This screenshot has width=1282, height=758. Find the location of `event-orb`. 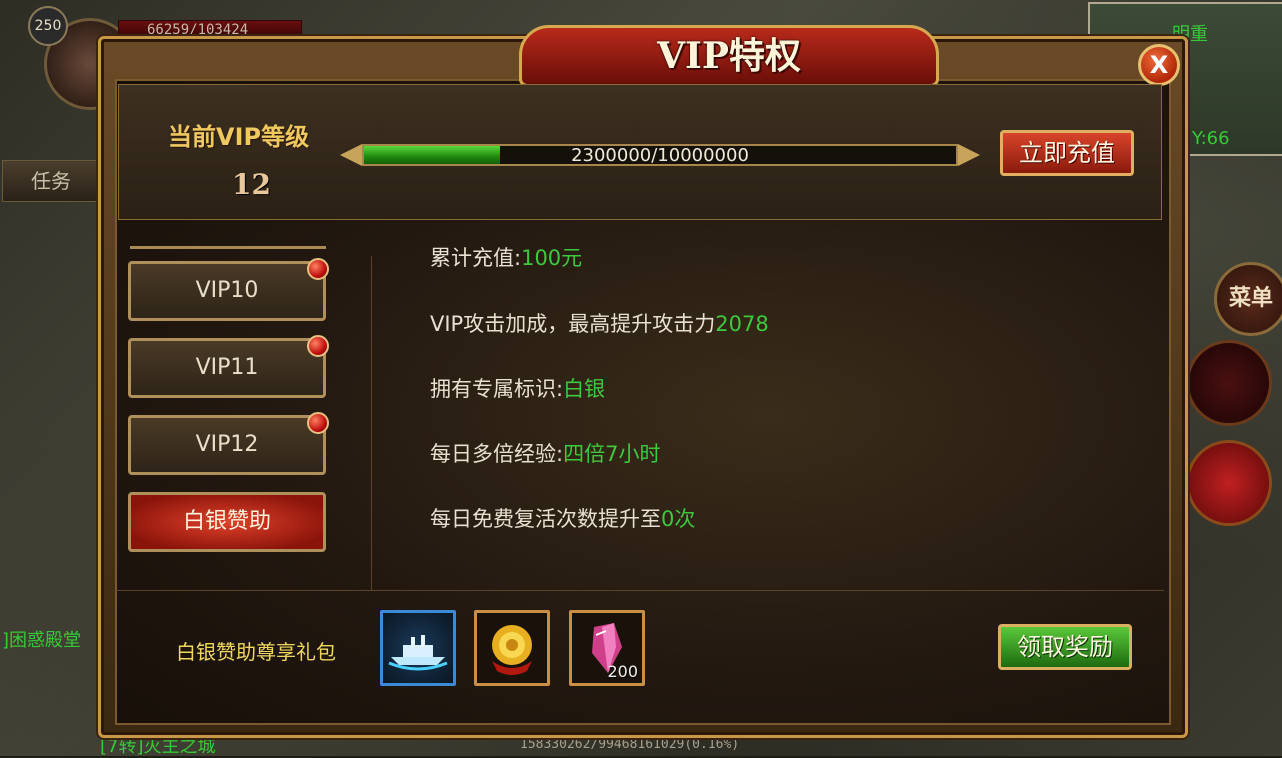

event-orb is located at coordinates (1229, 483).